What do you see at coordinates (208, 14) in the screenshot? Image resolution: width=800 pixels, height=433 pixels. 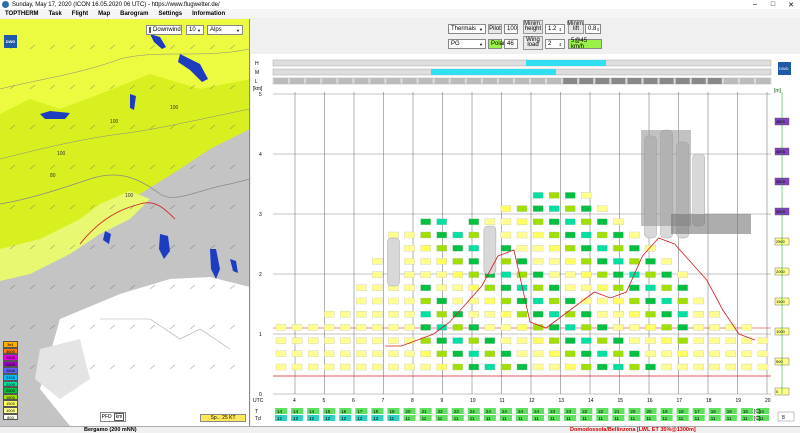 I see `menu-information: Information` at bounding box center [208, 14].